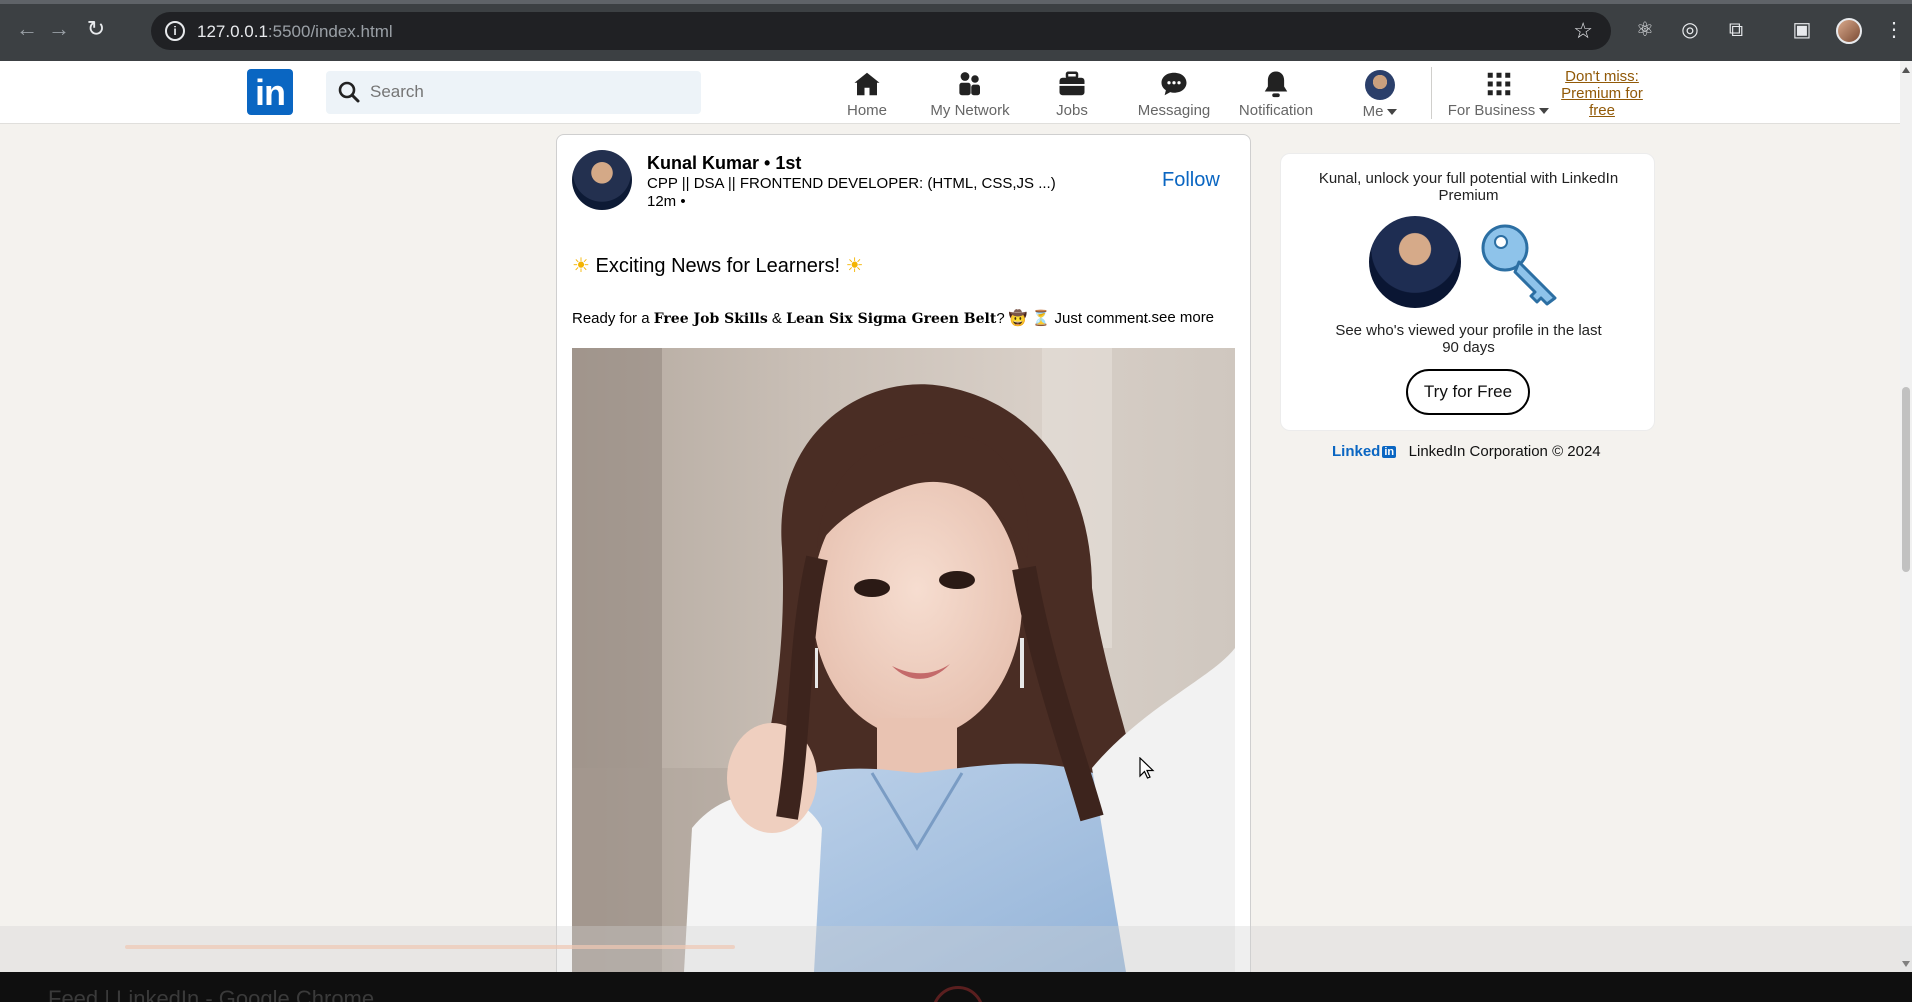 The width and height of the screenshot is (1912, 1002). What do you see at coordinates (1415, 262) in the screenshot?
I see `profile-avatar` at bounding box center [1415, 262].